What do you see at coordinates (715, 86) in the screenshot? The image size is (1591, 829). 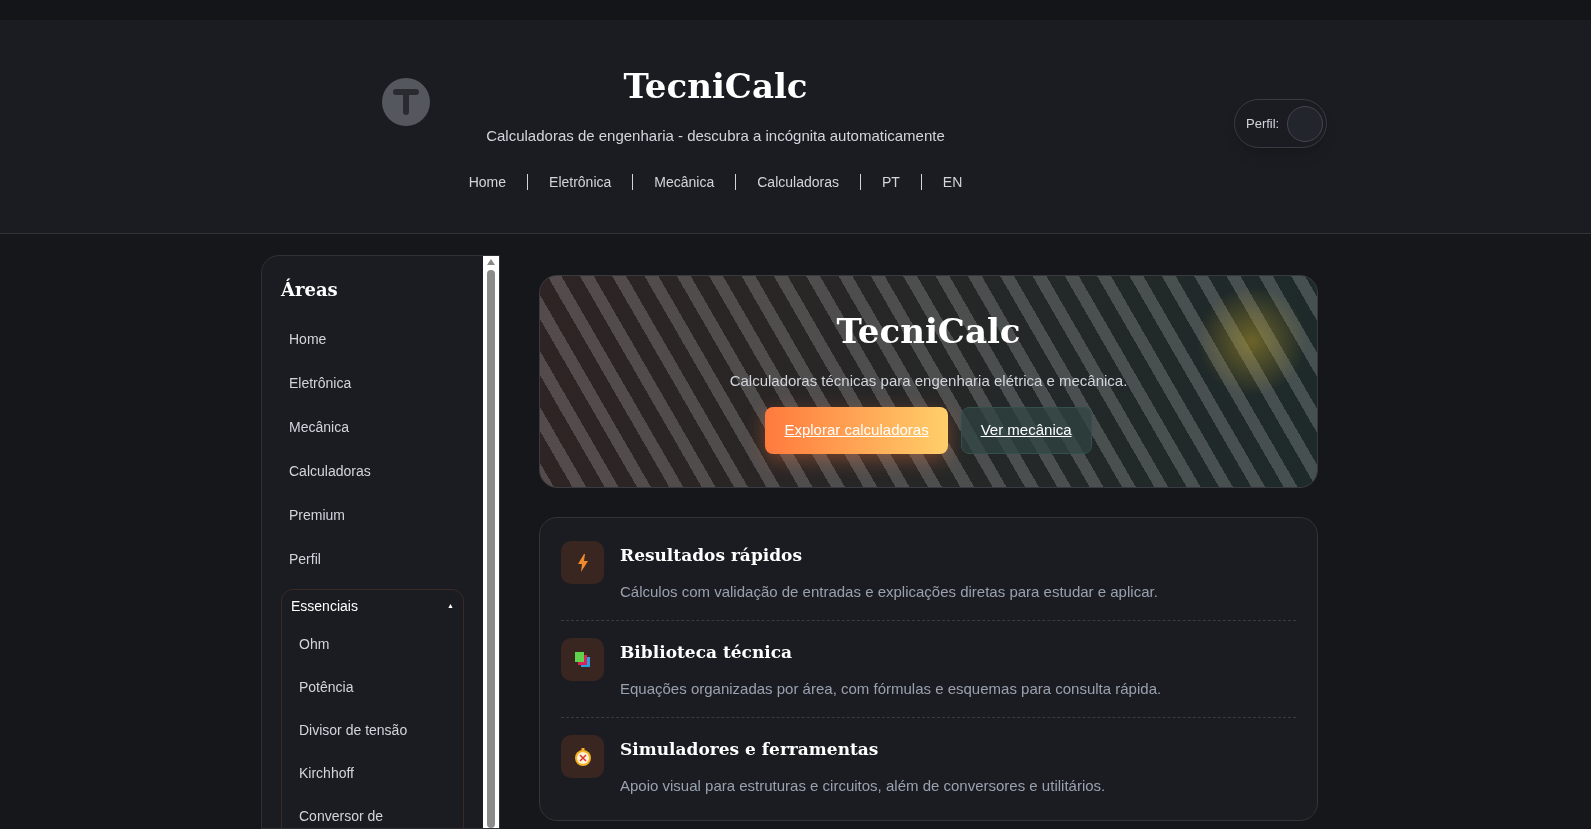 I see `site-title: TecniCalc` at bounding box center [715, 86].